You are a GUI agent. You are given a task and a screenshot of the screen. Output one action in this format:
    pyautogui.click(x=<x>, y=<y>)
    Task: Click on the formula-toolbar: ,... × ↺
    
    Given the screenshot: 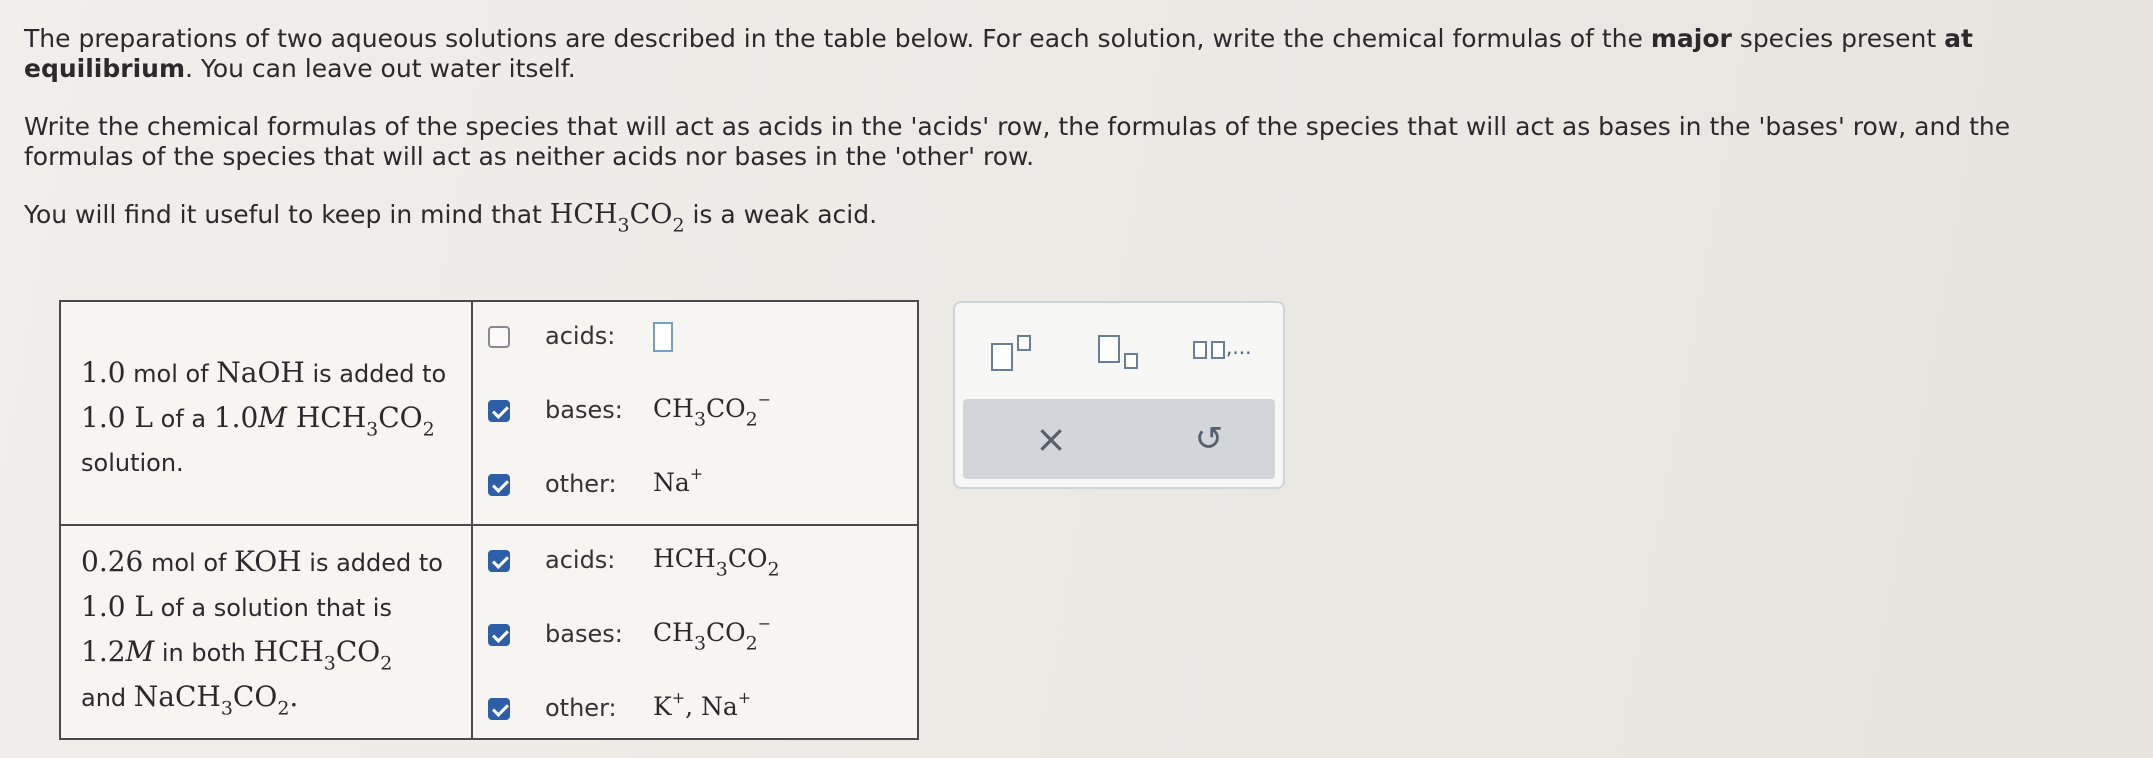 What is the action you would take?
    pyautogui.click(x=1119, y=395)
    